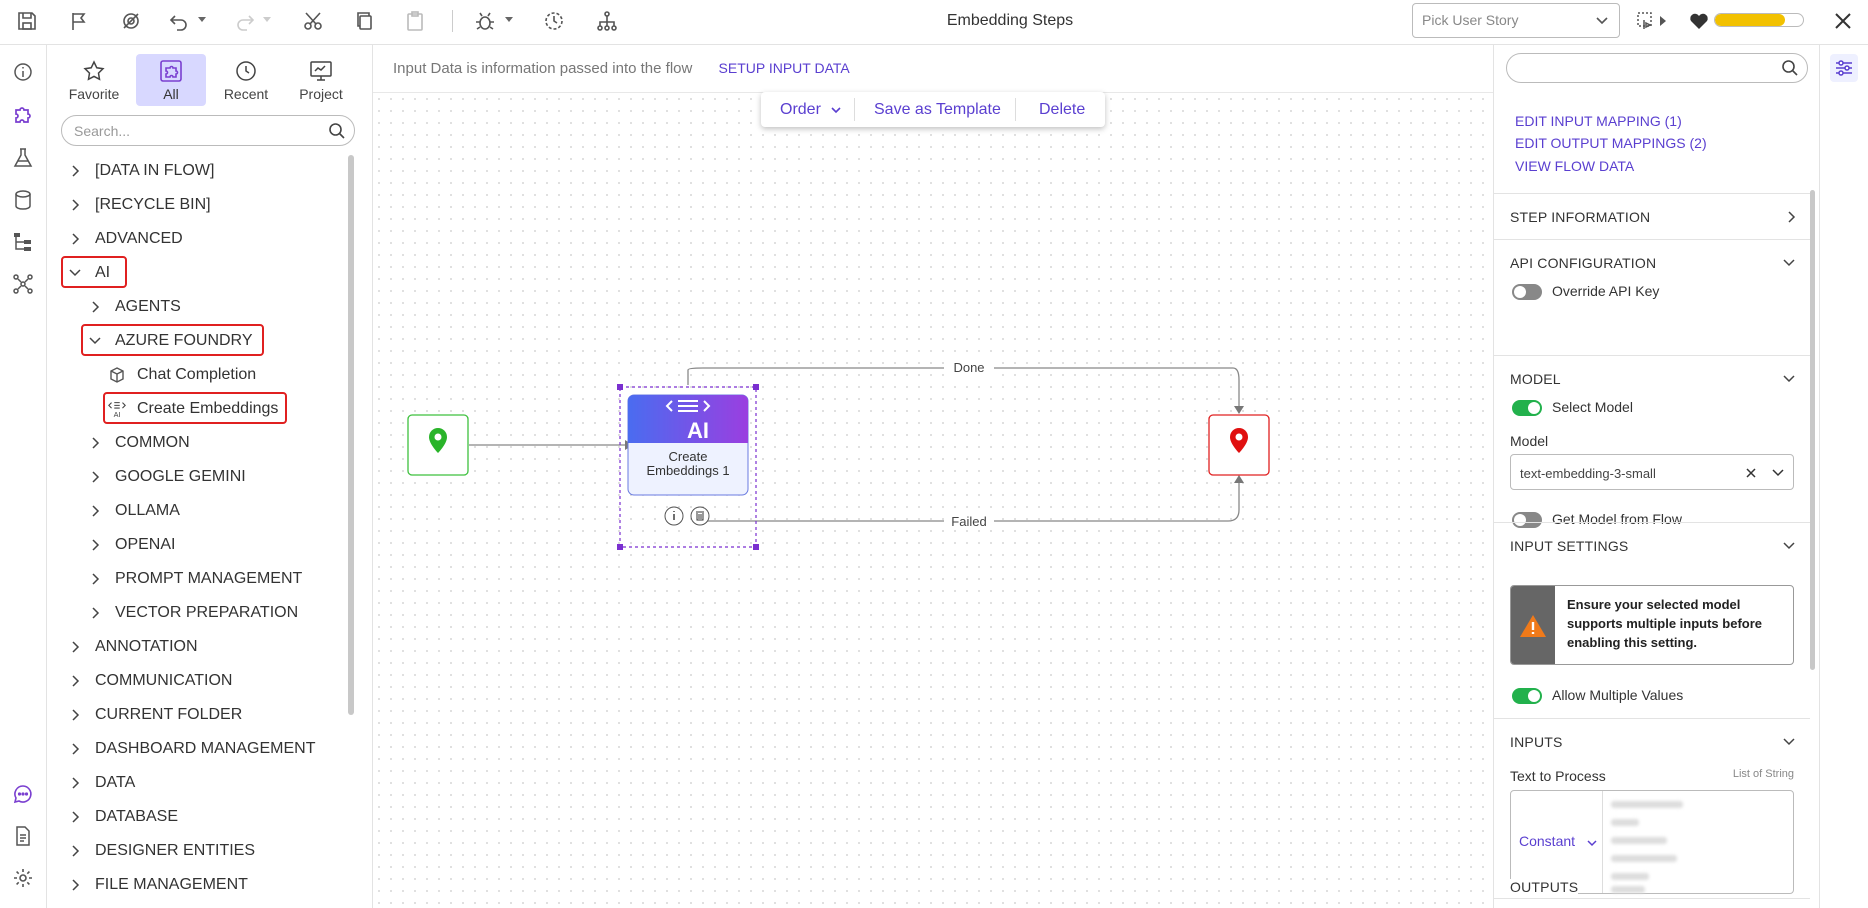 This screenshot has width=1868, height=908. What do you see at coordinates (1657, 68) in the screenshot?
I see `properties-search-input` at bounding box center [1657, 68].